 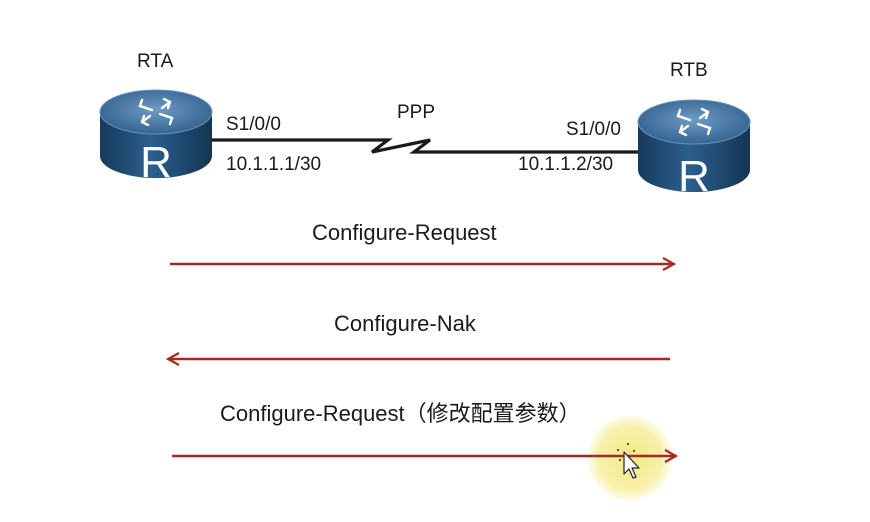 I want to click on rtb-interface-label: S1/0/0, so click(x=593, y=129).